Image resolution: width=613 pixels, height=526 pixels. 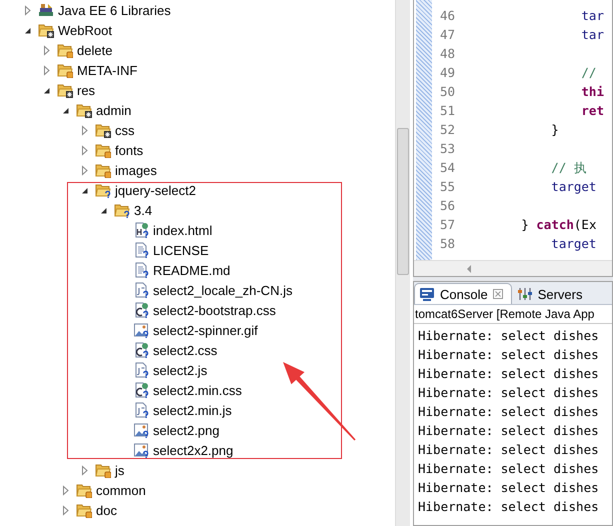 What do you see at coordinates (446, 54) in the screenshot?
I see `line-number: 48` at bounding box center [446, 54].